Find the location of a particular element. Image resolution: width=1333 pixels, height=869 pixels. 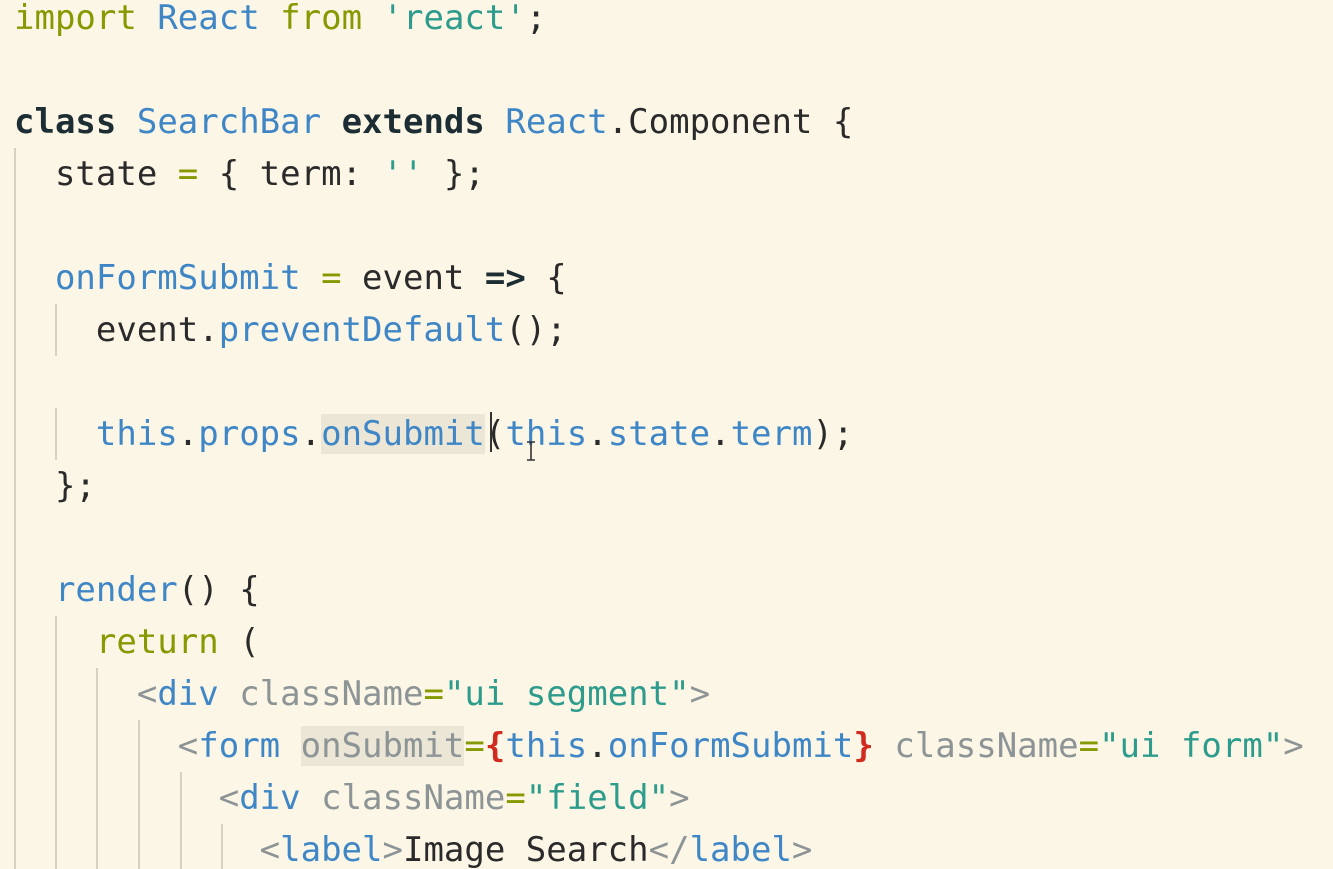

code-line: onFormSubmit = event => { is located at coordinates (290, 278).